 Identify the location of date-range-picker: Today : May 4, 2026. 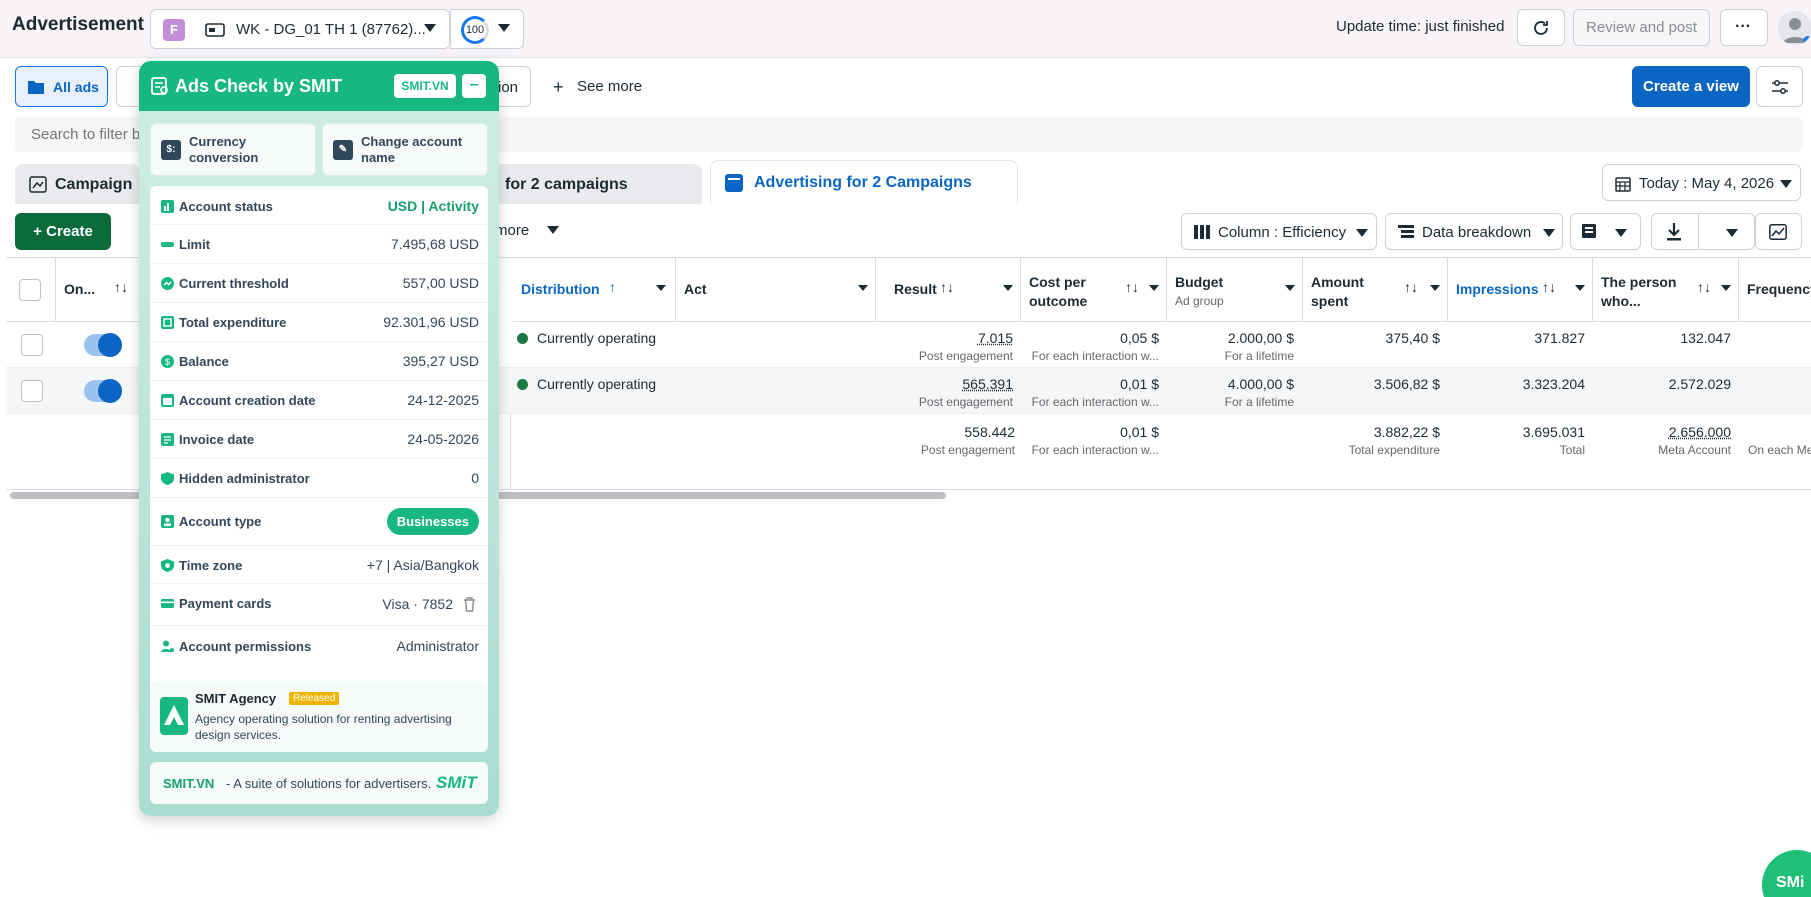
(1701, 182).